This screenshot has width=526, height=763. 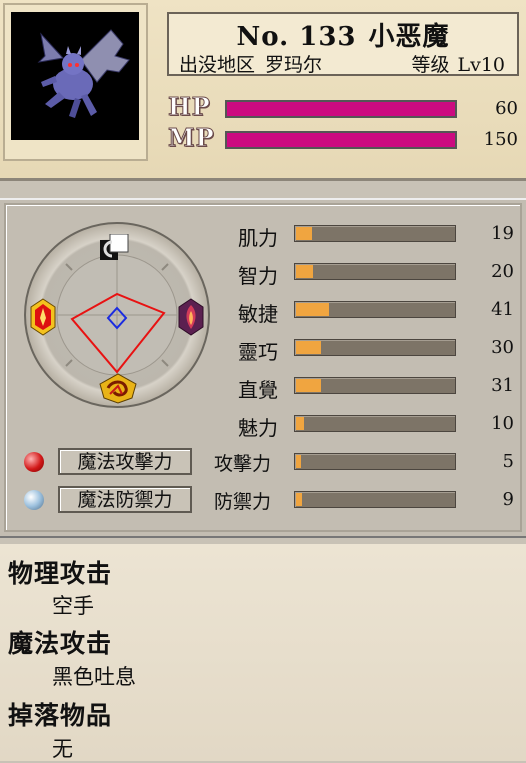 I want to click on stat-fill-charm, so click(x=300, y=423).